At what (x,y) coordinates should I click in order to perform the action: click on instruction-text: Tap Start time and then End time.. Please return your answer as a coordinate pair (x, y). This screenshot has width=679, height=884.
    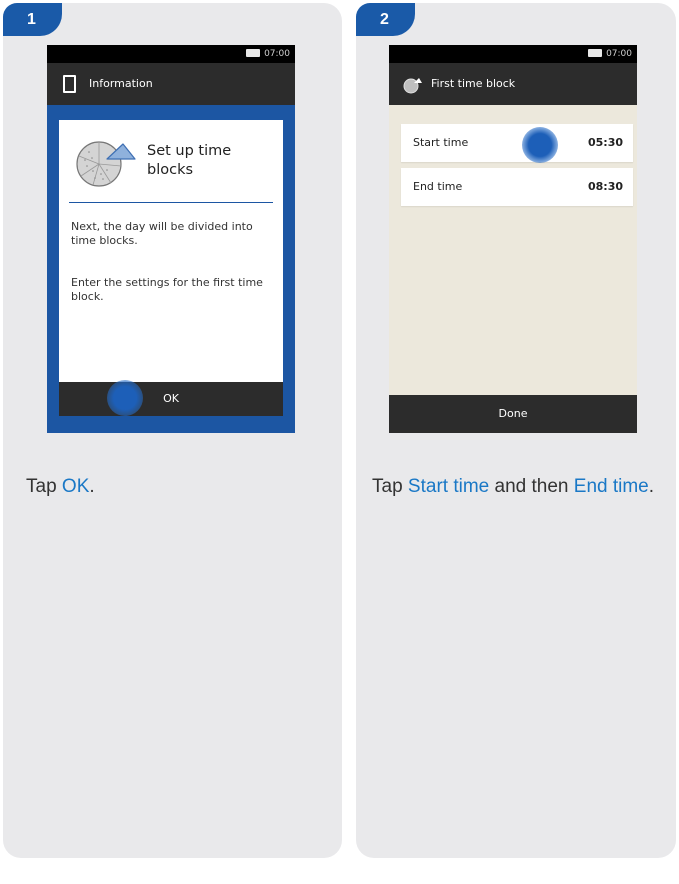
    Looking at the image, I should click on (517, 486).